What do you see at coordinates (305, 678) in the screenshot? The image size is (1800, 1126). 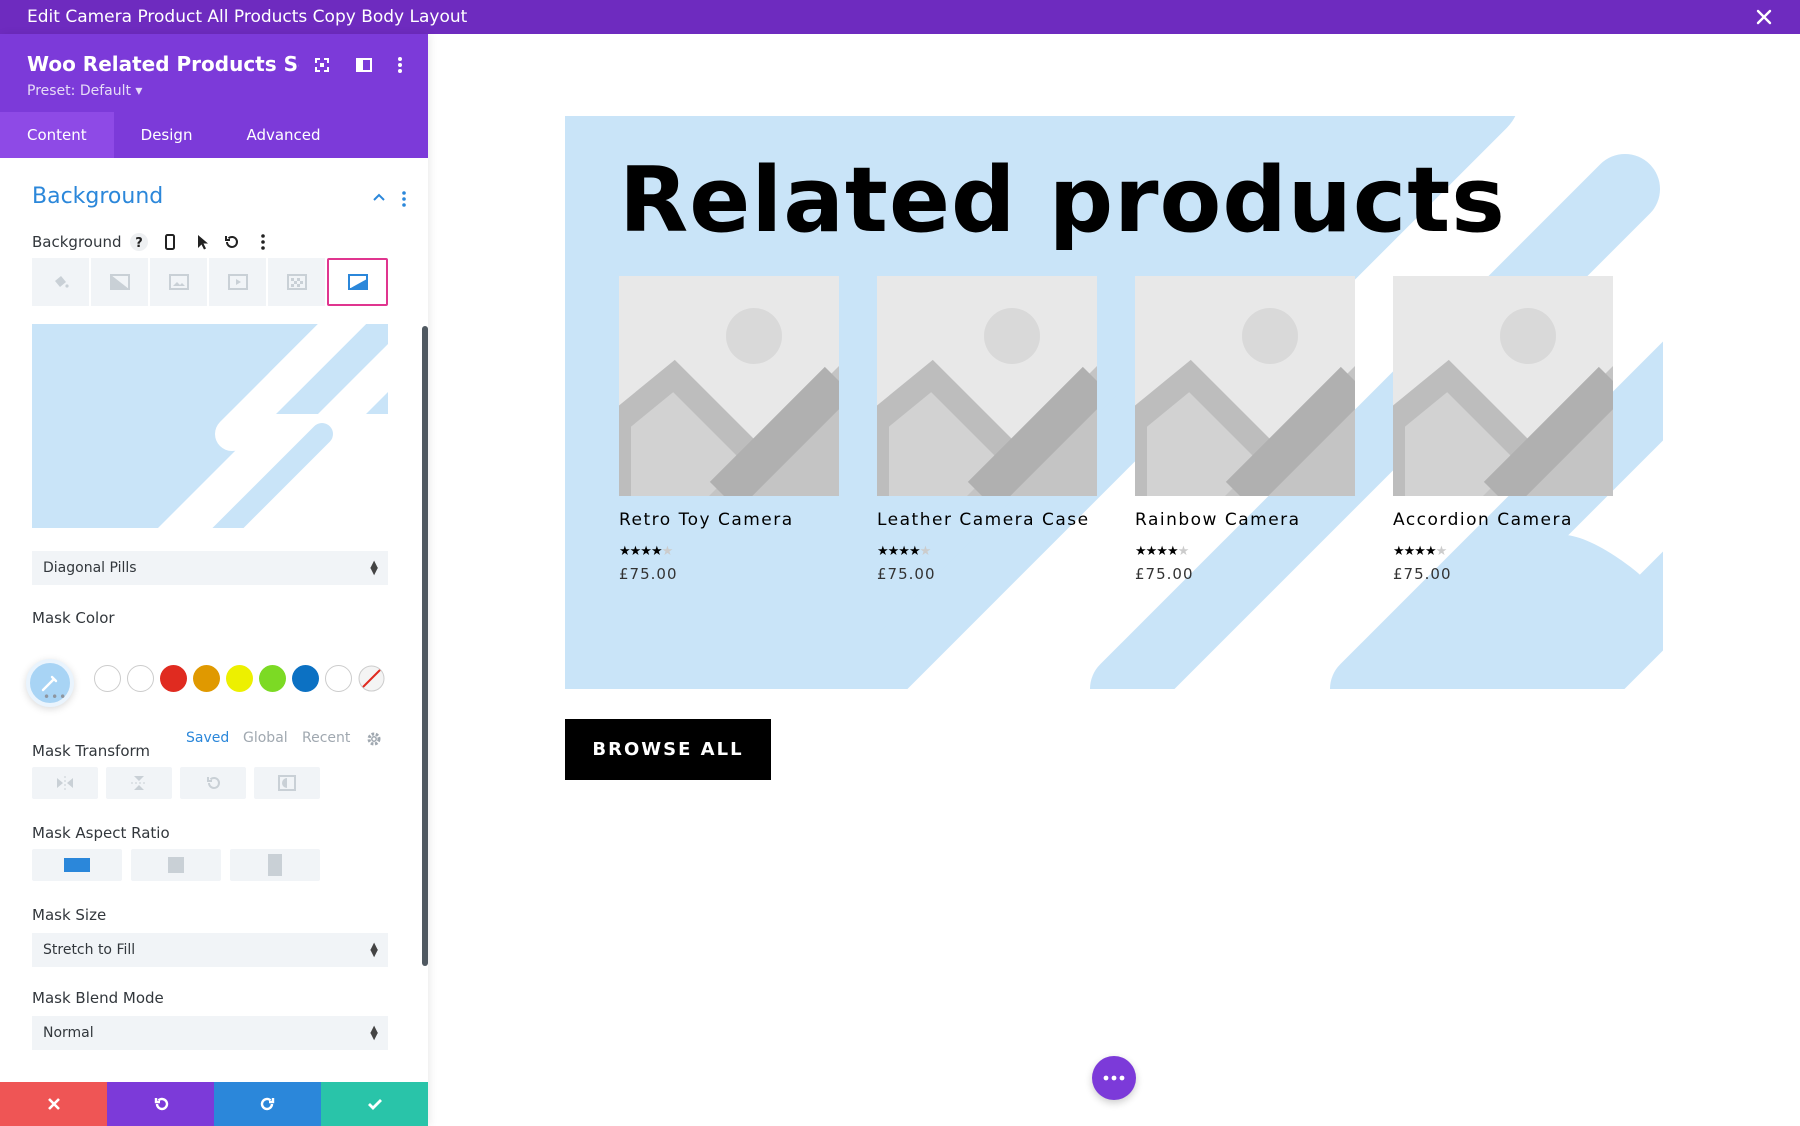 I see `swatch-blue` at bounding box center [305, 678].